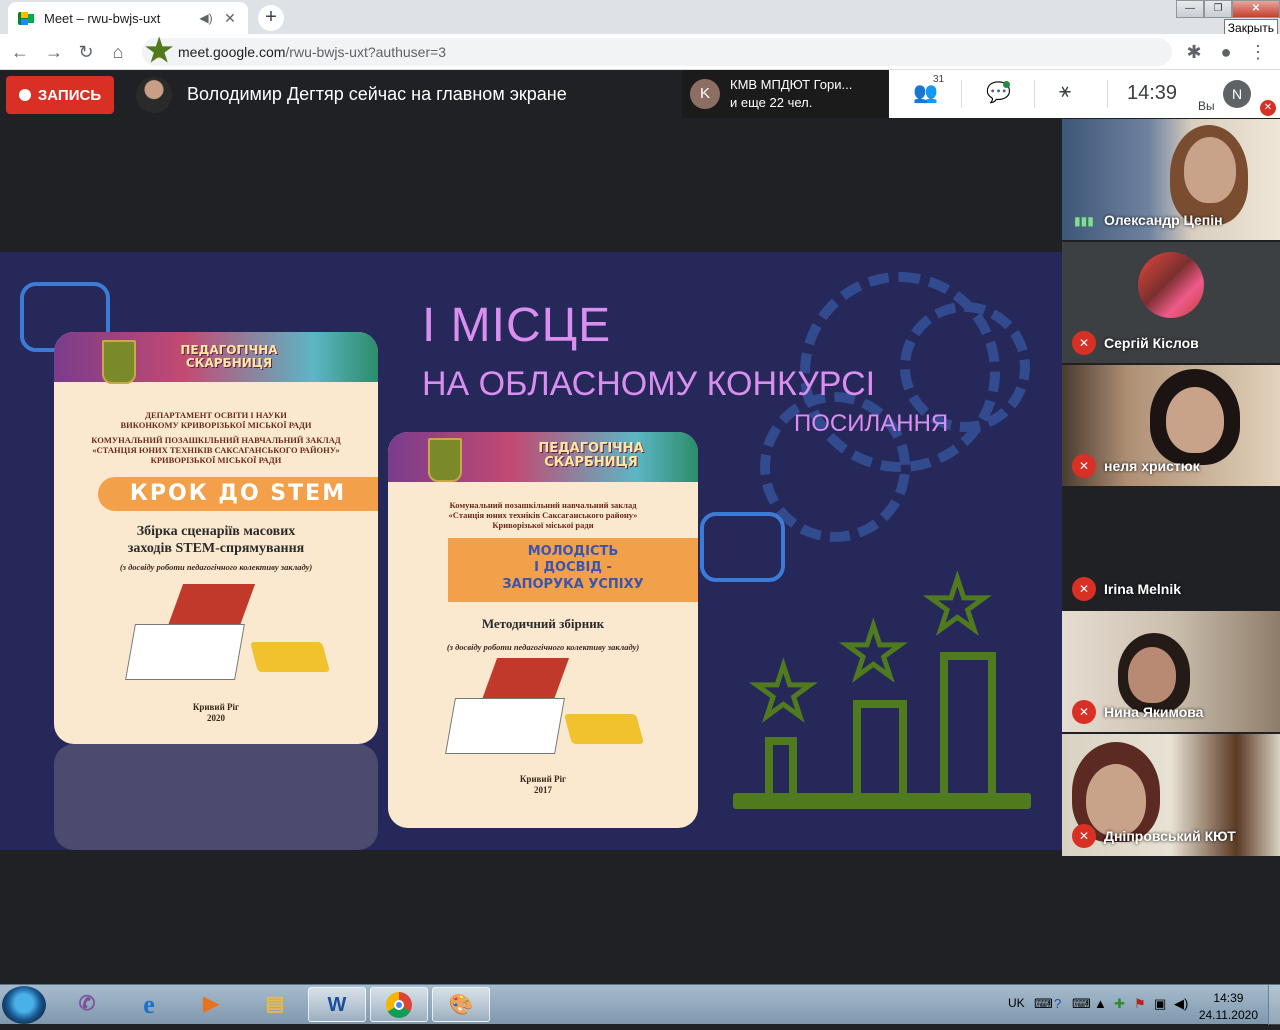  What do you see at coordinates (1152, 93) in the screenshot?
I see `meeting-clock: 14:39` at bounding box center [1152, 93].